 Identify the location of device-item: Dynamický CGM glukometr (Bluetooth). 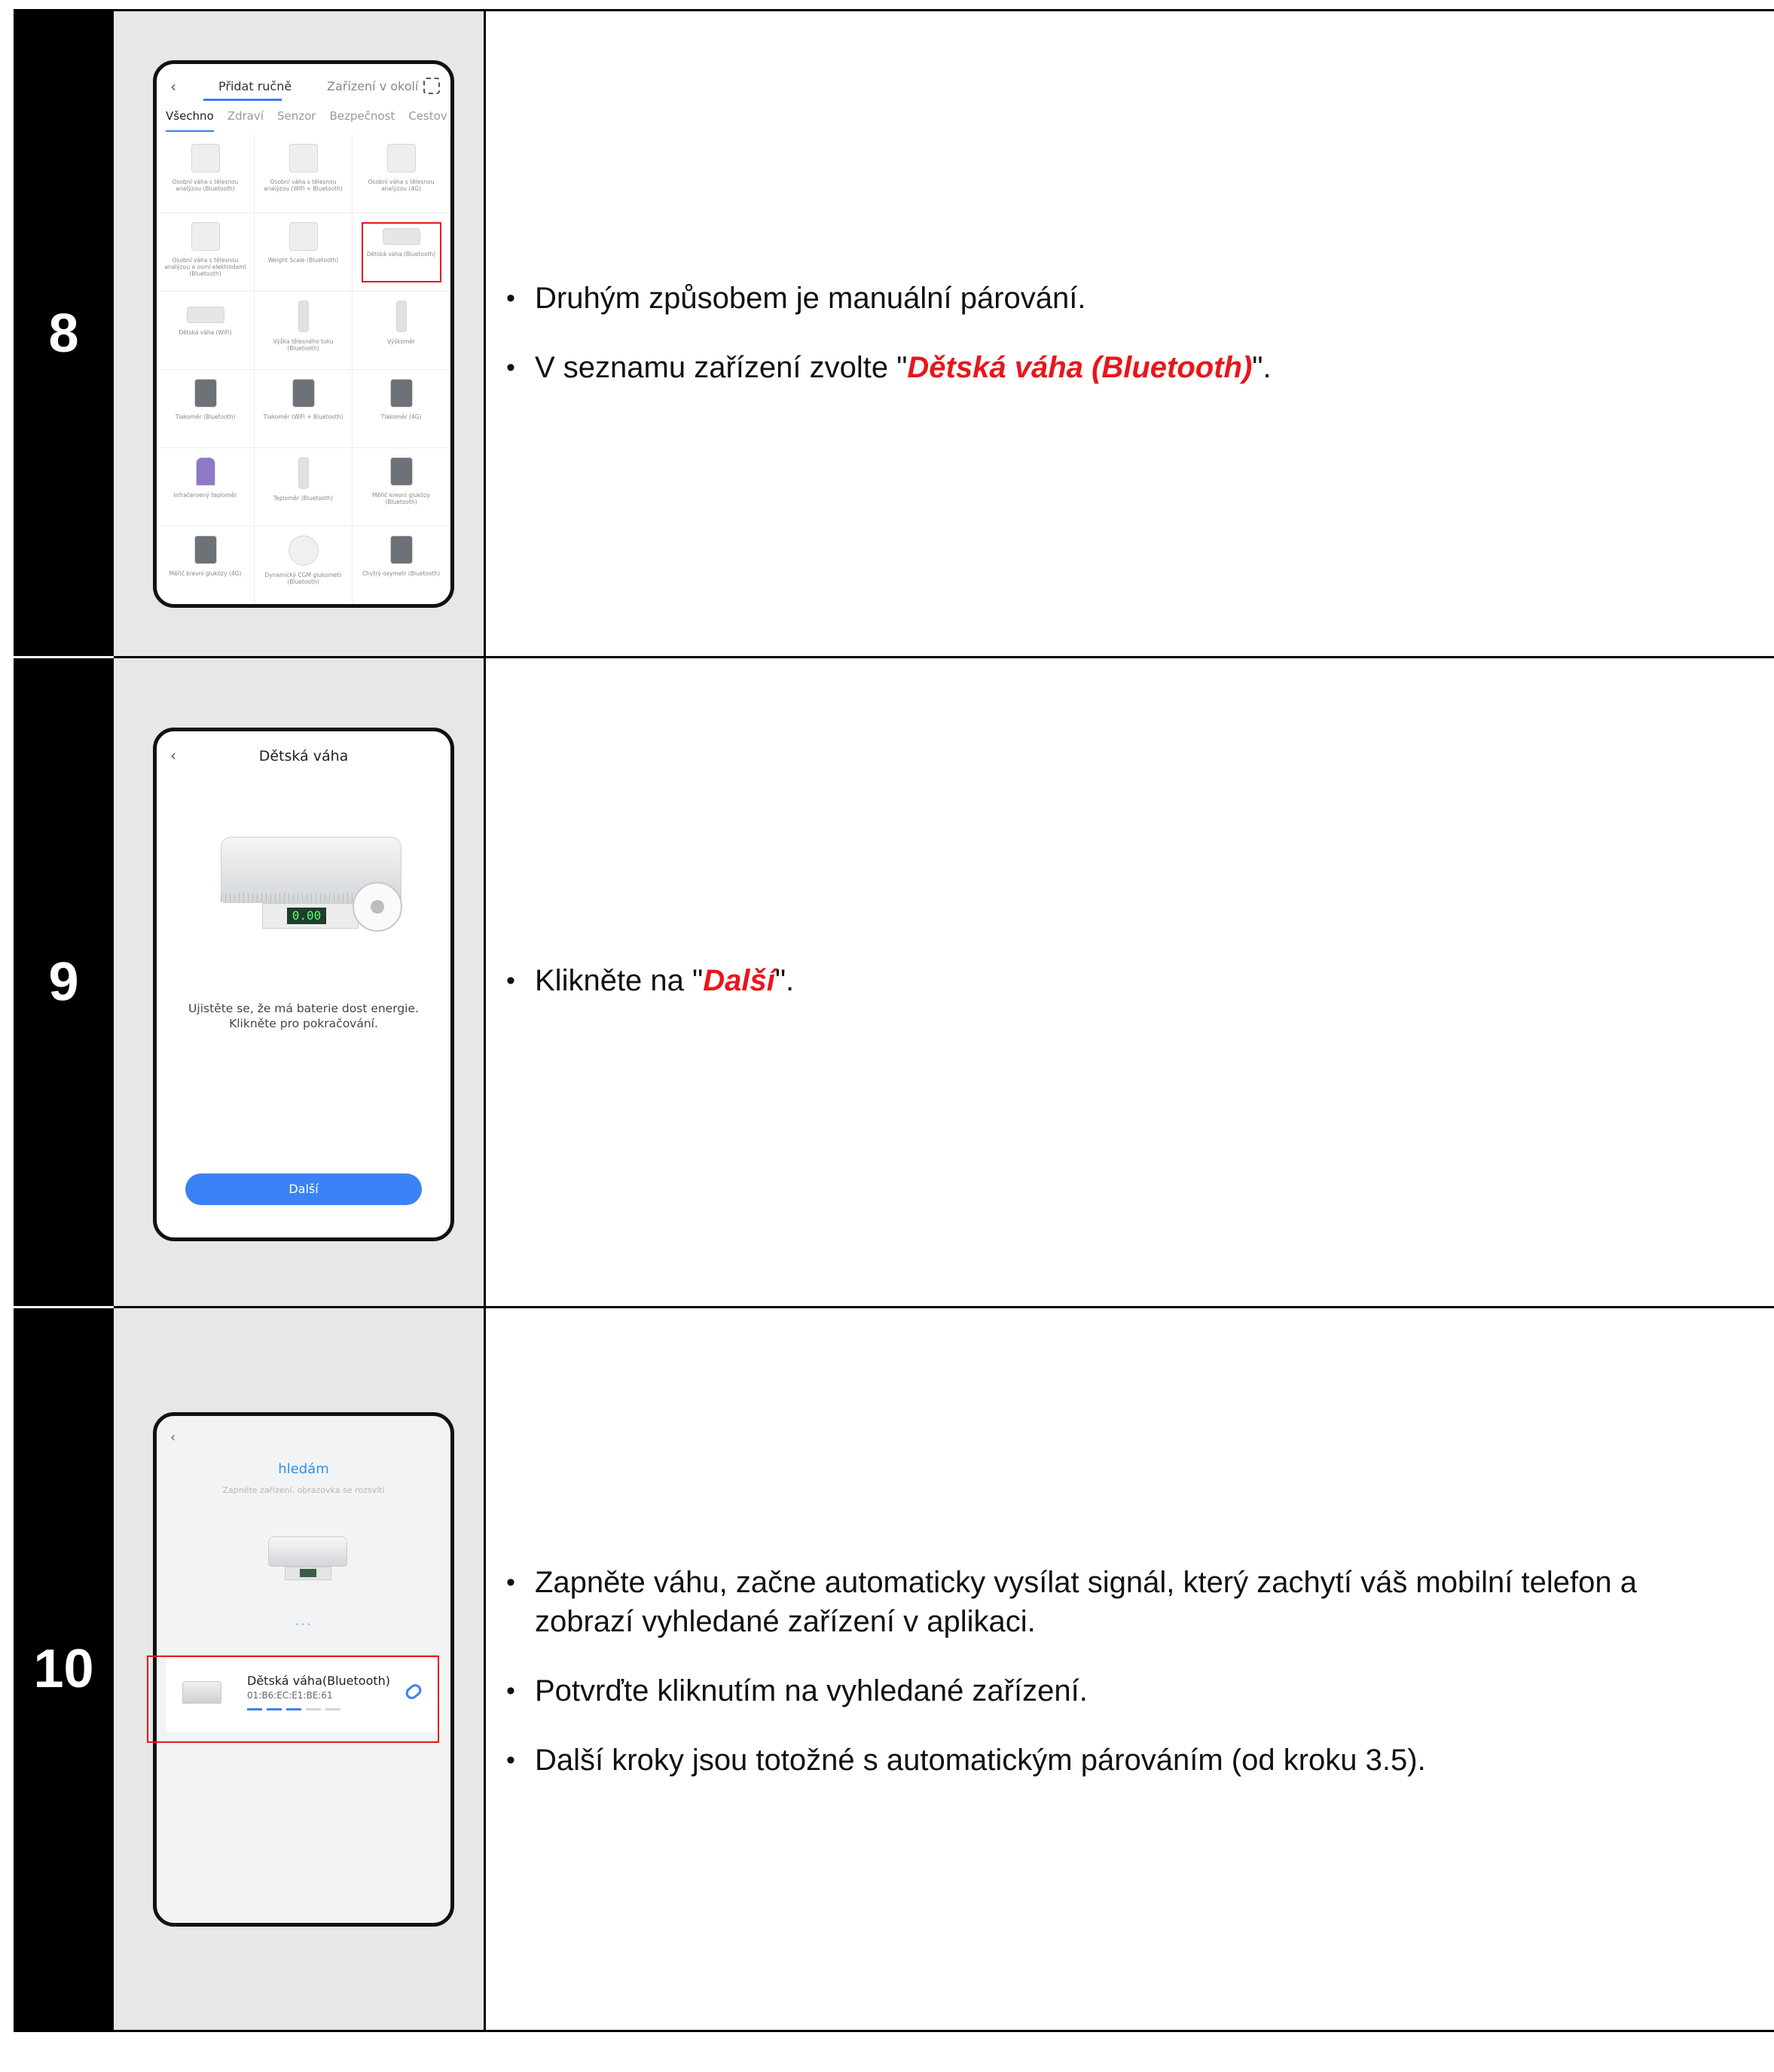
(304, 565).